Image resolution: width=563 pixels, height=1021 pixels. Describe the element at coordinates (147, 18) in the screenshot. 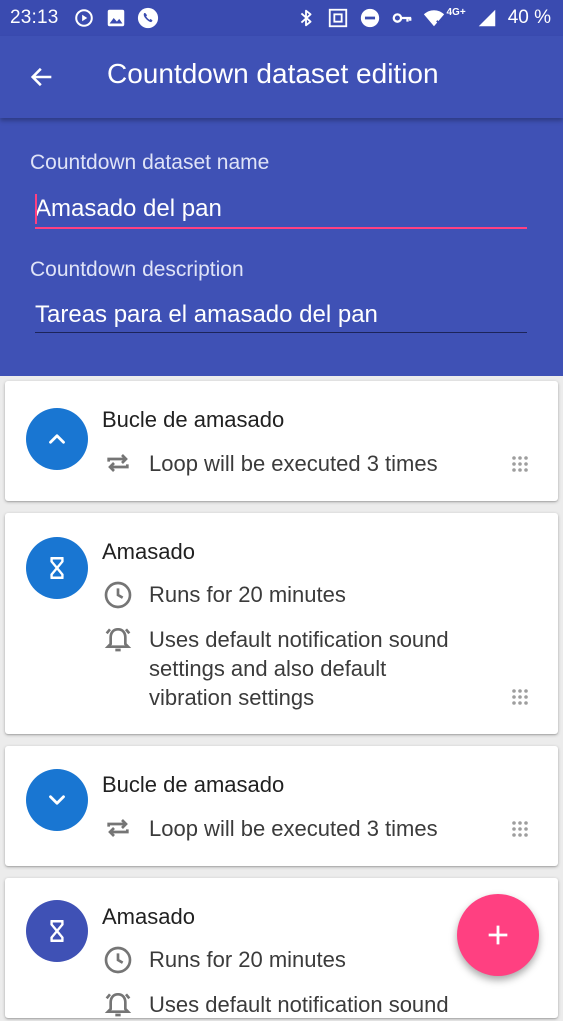

I see `phone-icon` at that location.